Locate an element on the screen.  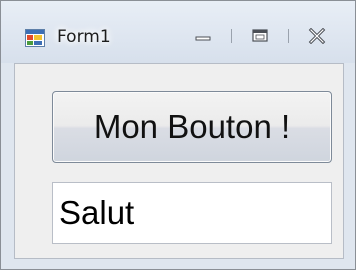
text-box-value: Salut is located at coordinates (97, 212).